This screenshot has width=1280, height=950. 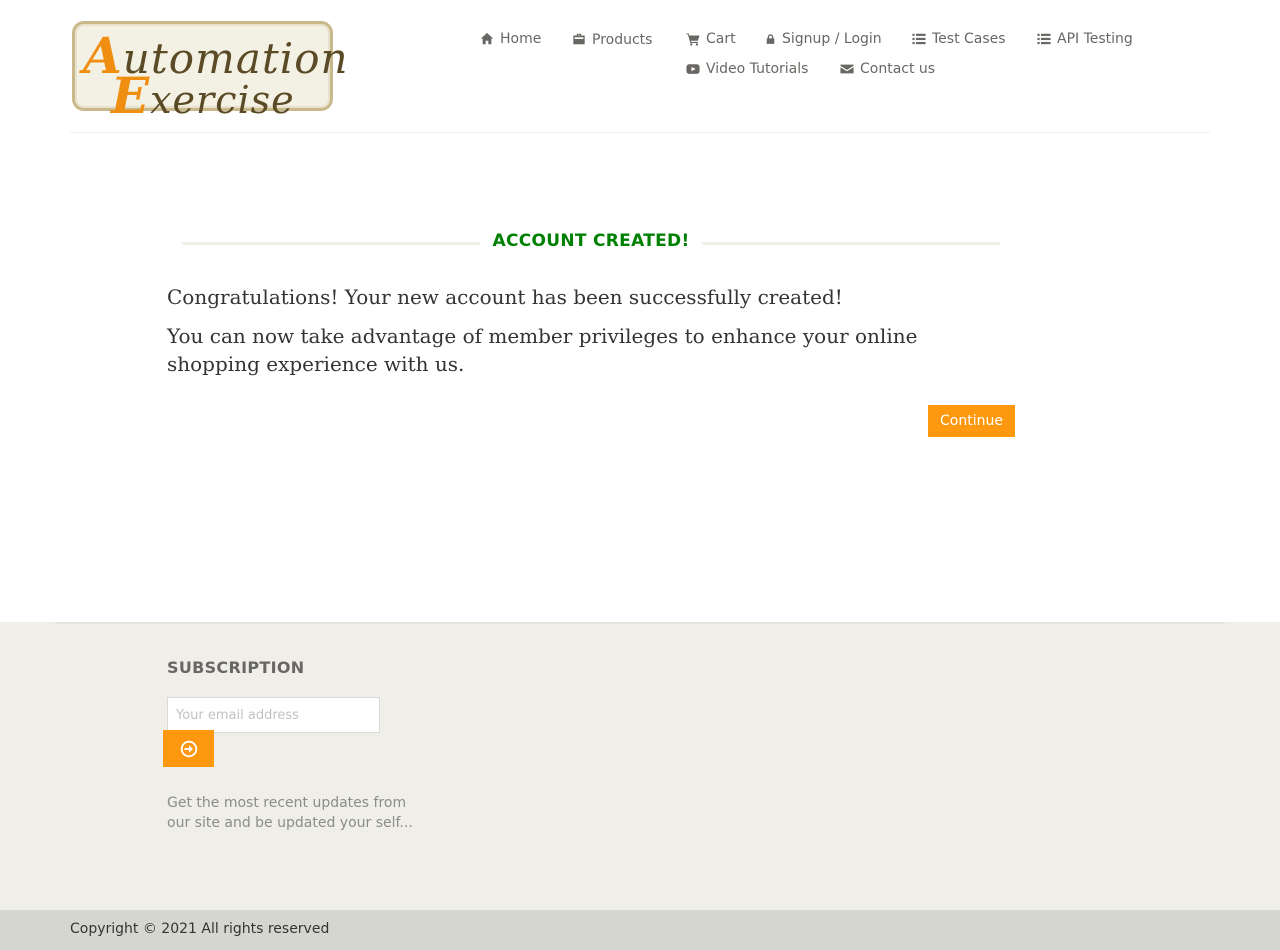 What do you see at coordinates (832, 39) in the screenshot?
I see `nav-signup-login-label: Signup / Login` at bounding box center [832, 39].